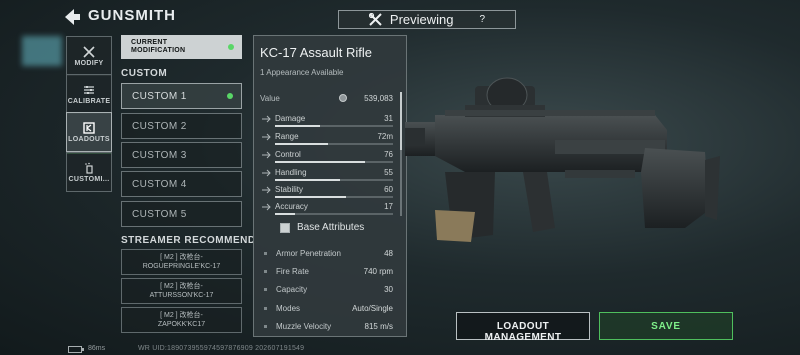 This screenshot has width=800, height=355. Describe the element at coordinates (385, 136) in the screenshot. I see `stat-value: 72m` at that location.